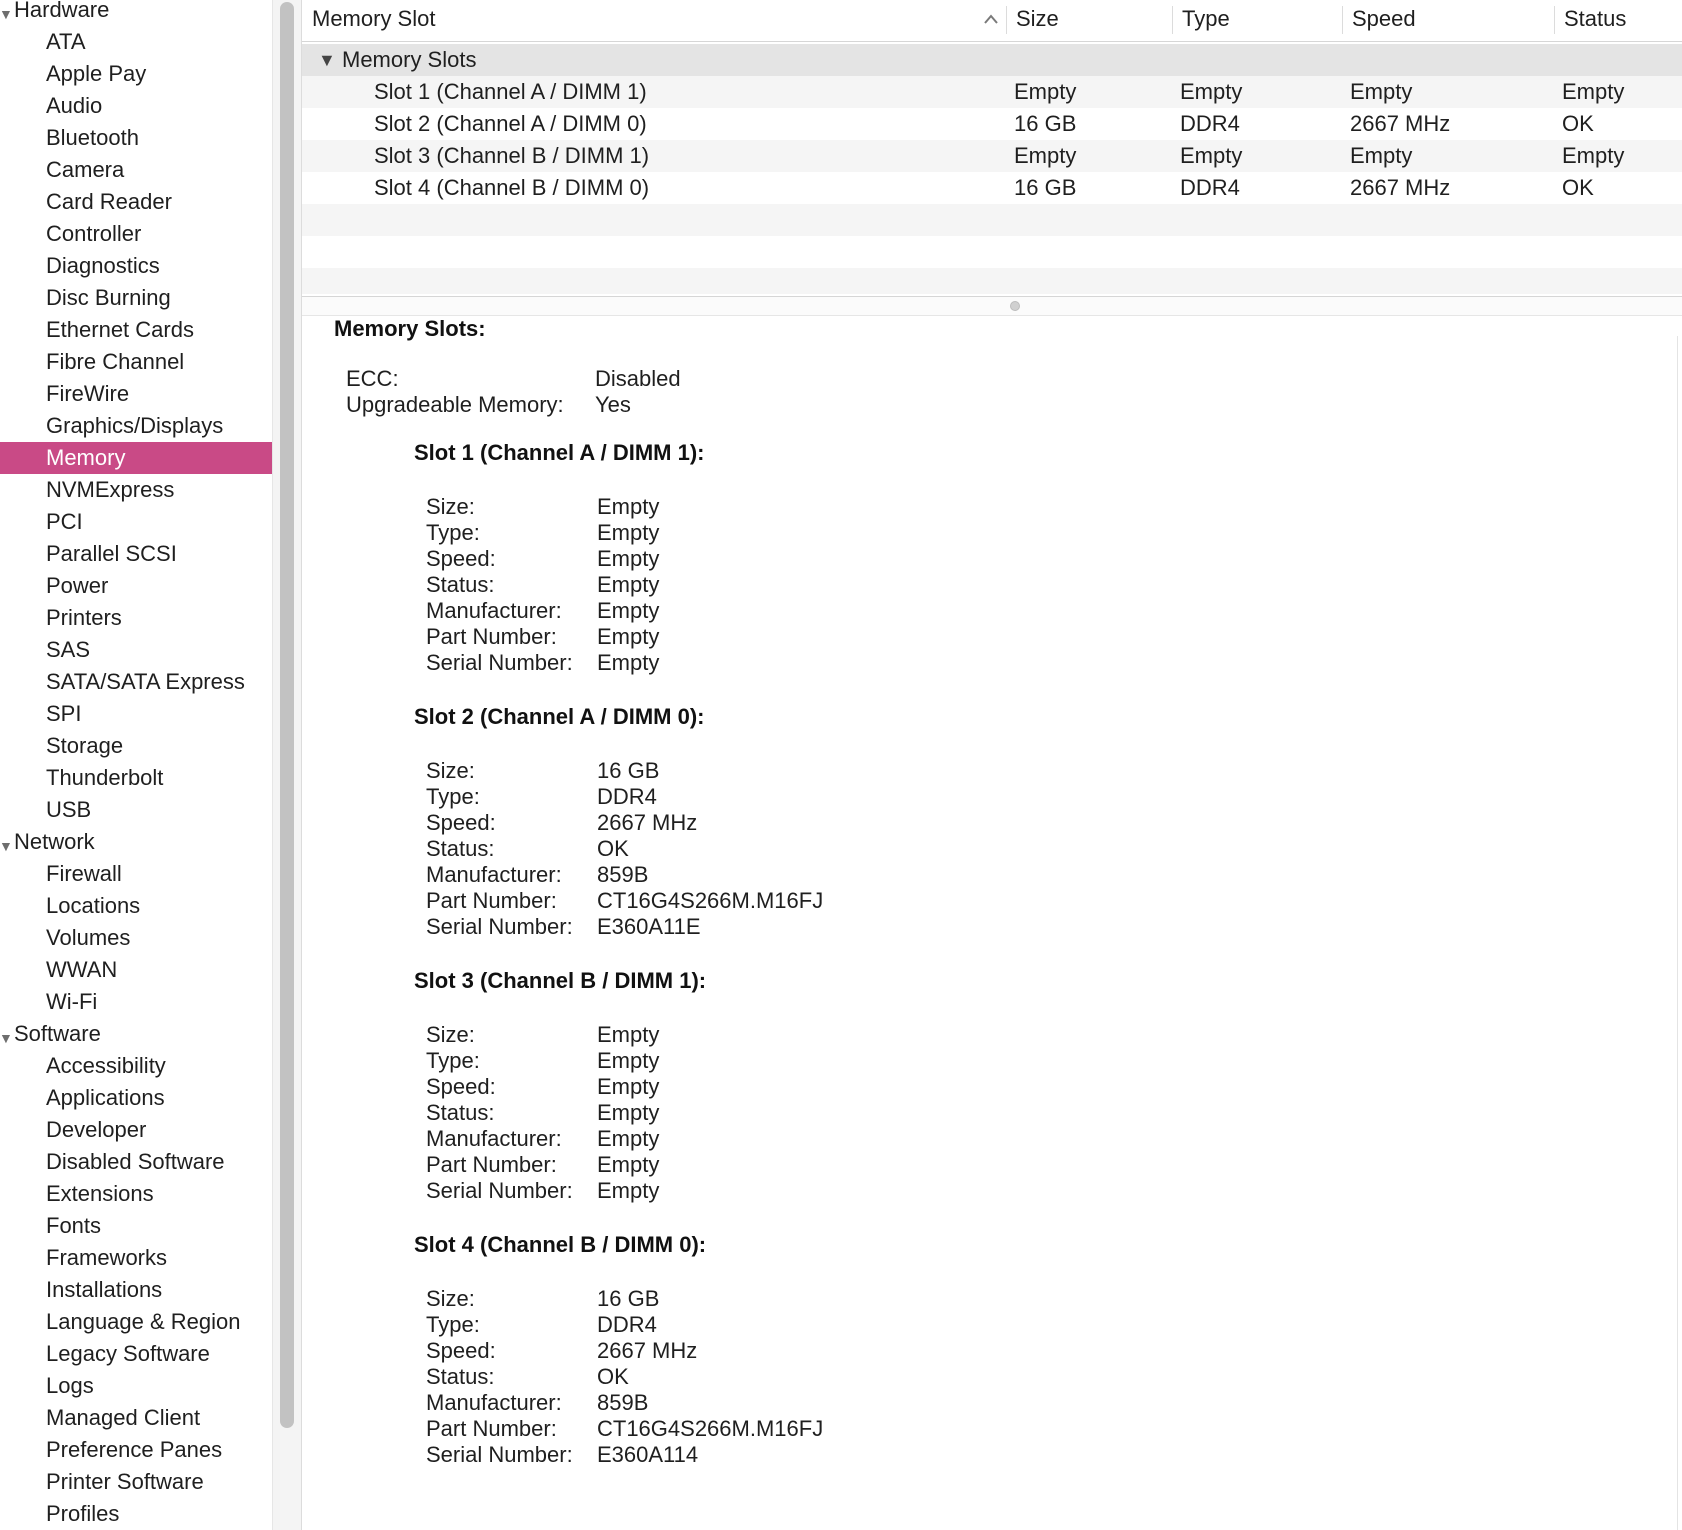 This screenshot has height=1530, width=1682. Describe the element at coordinates (559, 716) in the screenshot. I see `slot-detail-title: Slot 2 (Channel A / DIMM 0):` at that location.